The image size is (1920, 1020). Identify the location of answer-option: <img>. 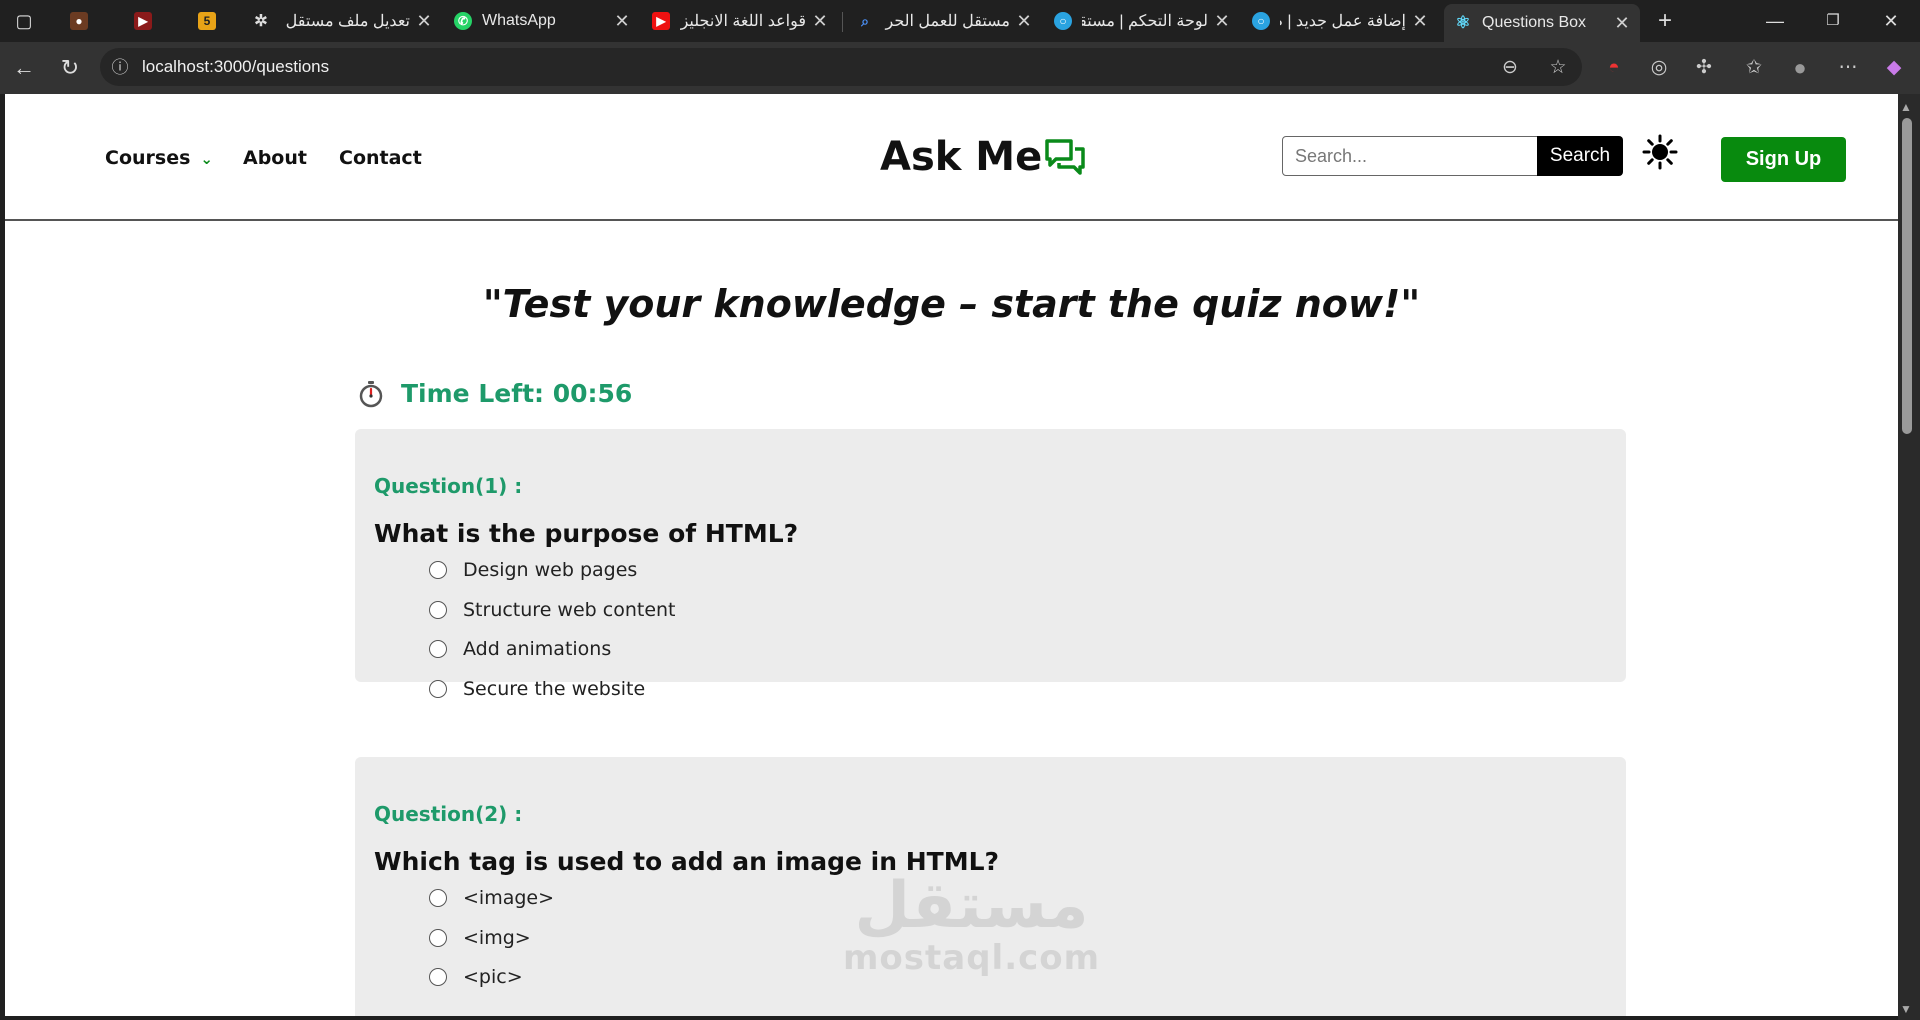
(480, 938).